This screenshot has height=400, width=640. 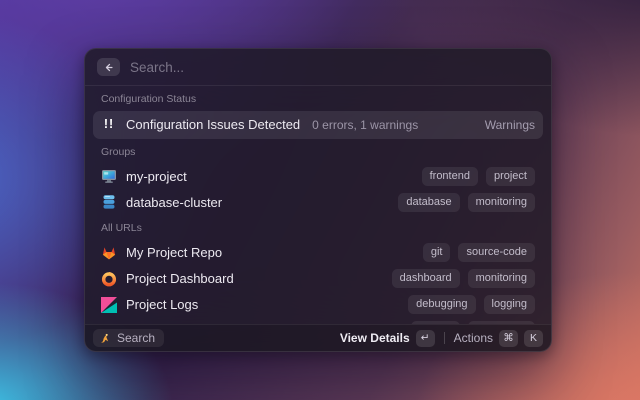 What do you see at coordinates (365, 124) in the screenshot?
I see `item-subtitle: 0 errors, 1 warnings` at bounding box center [365, 124].